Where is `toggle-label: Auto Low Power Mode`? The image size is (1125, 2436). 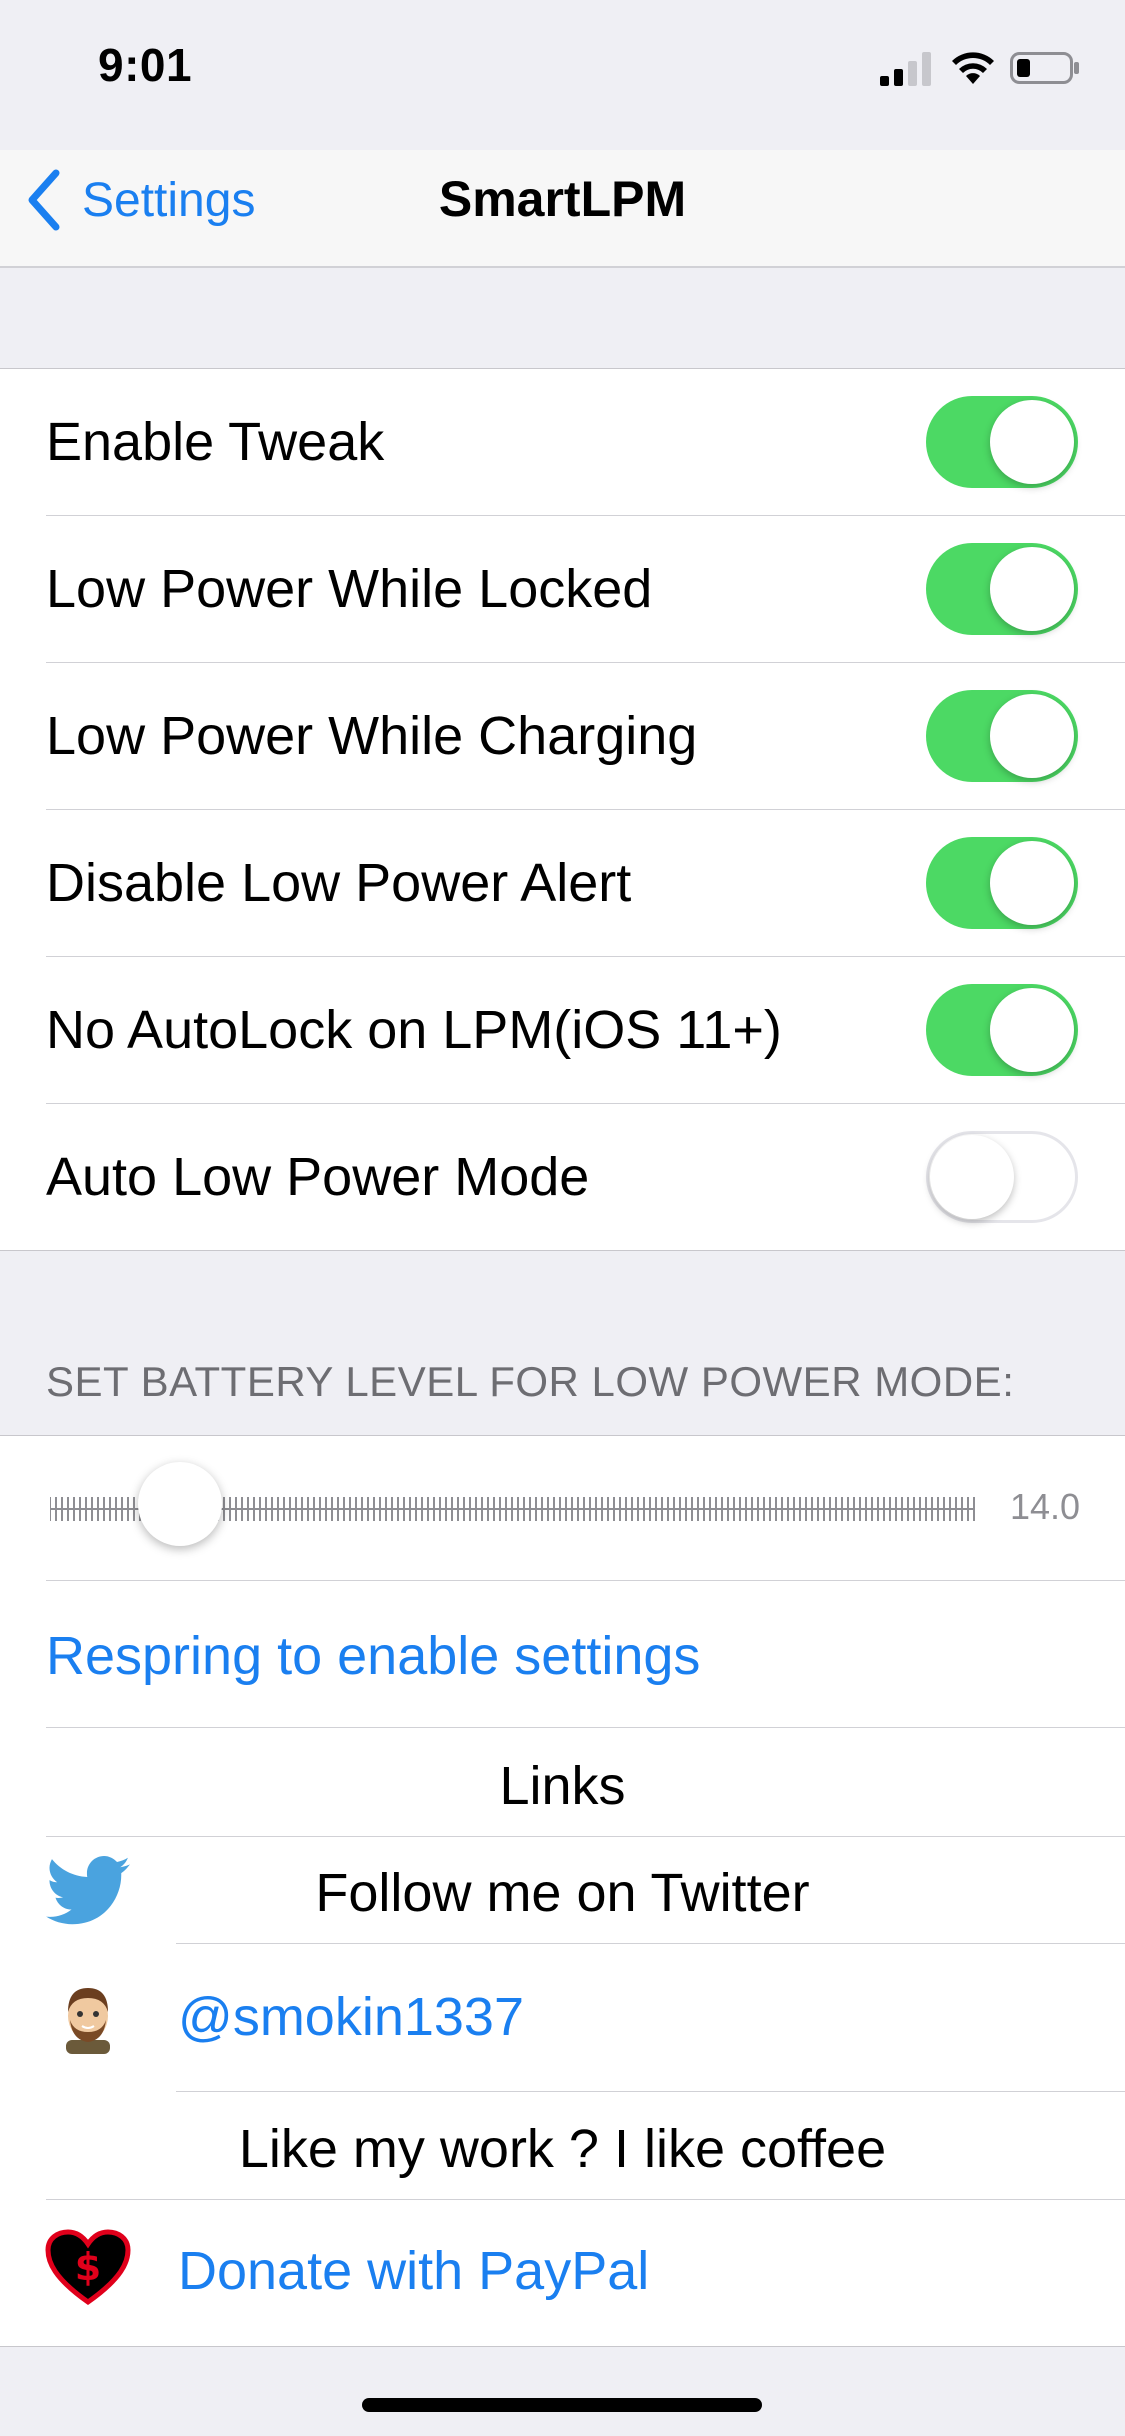
toggle-label: Auto Low Power Mode is located at coordinates (318, 1177).